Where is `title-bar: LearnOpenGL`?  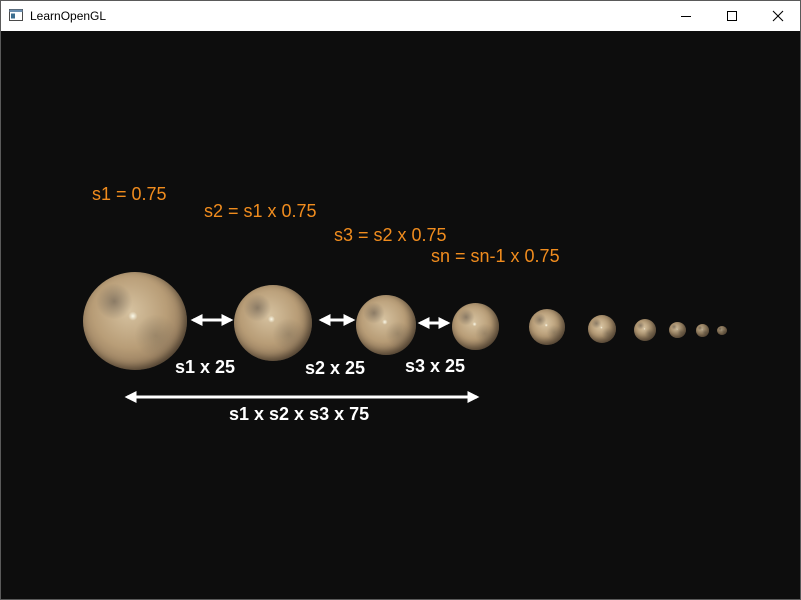
title-bar: LearnOpenGL is located at coordinates (400, 16).